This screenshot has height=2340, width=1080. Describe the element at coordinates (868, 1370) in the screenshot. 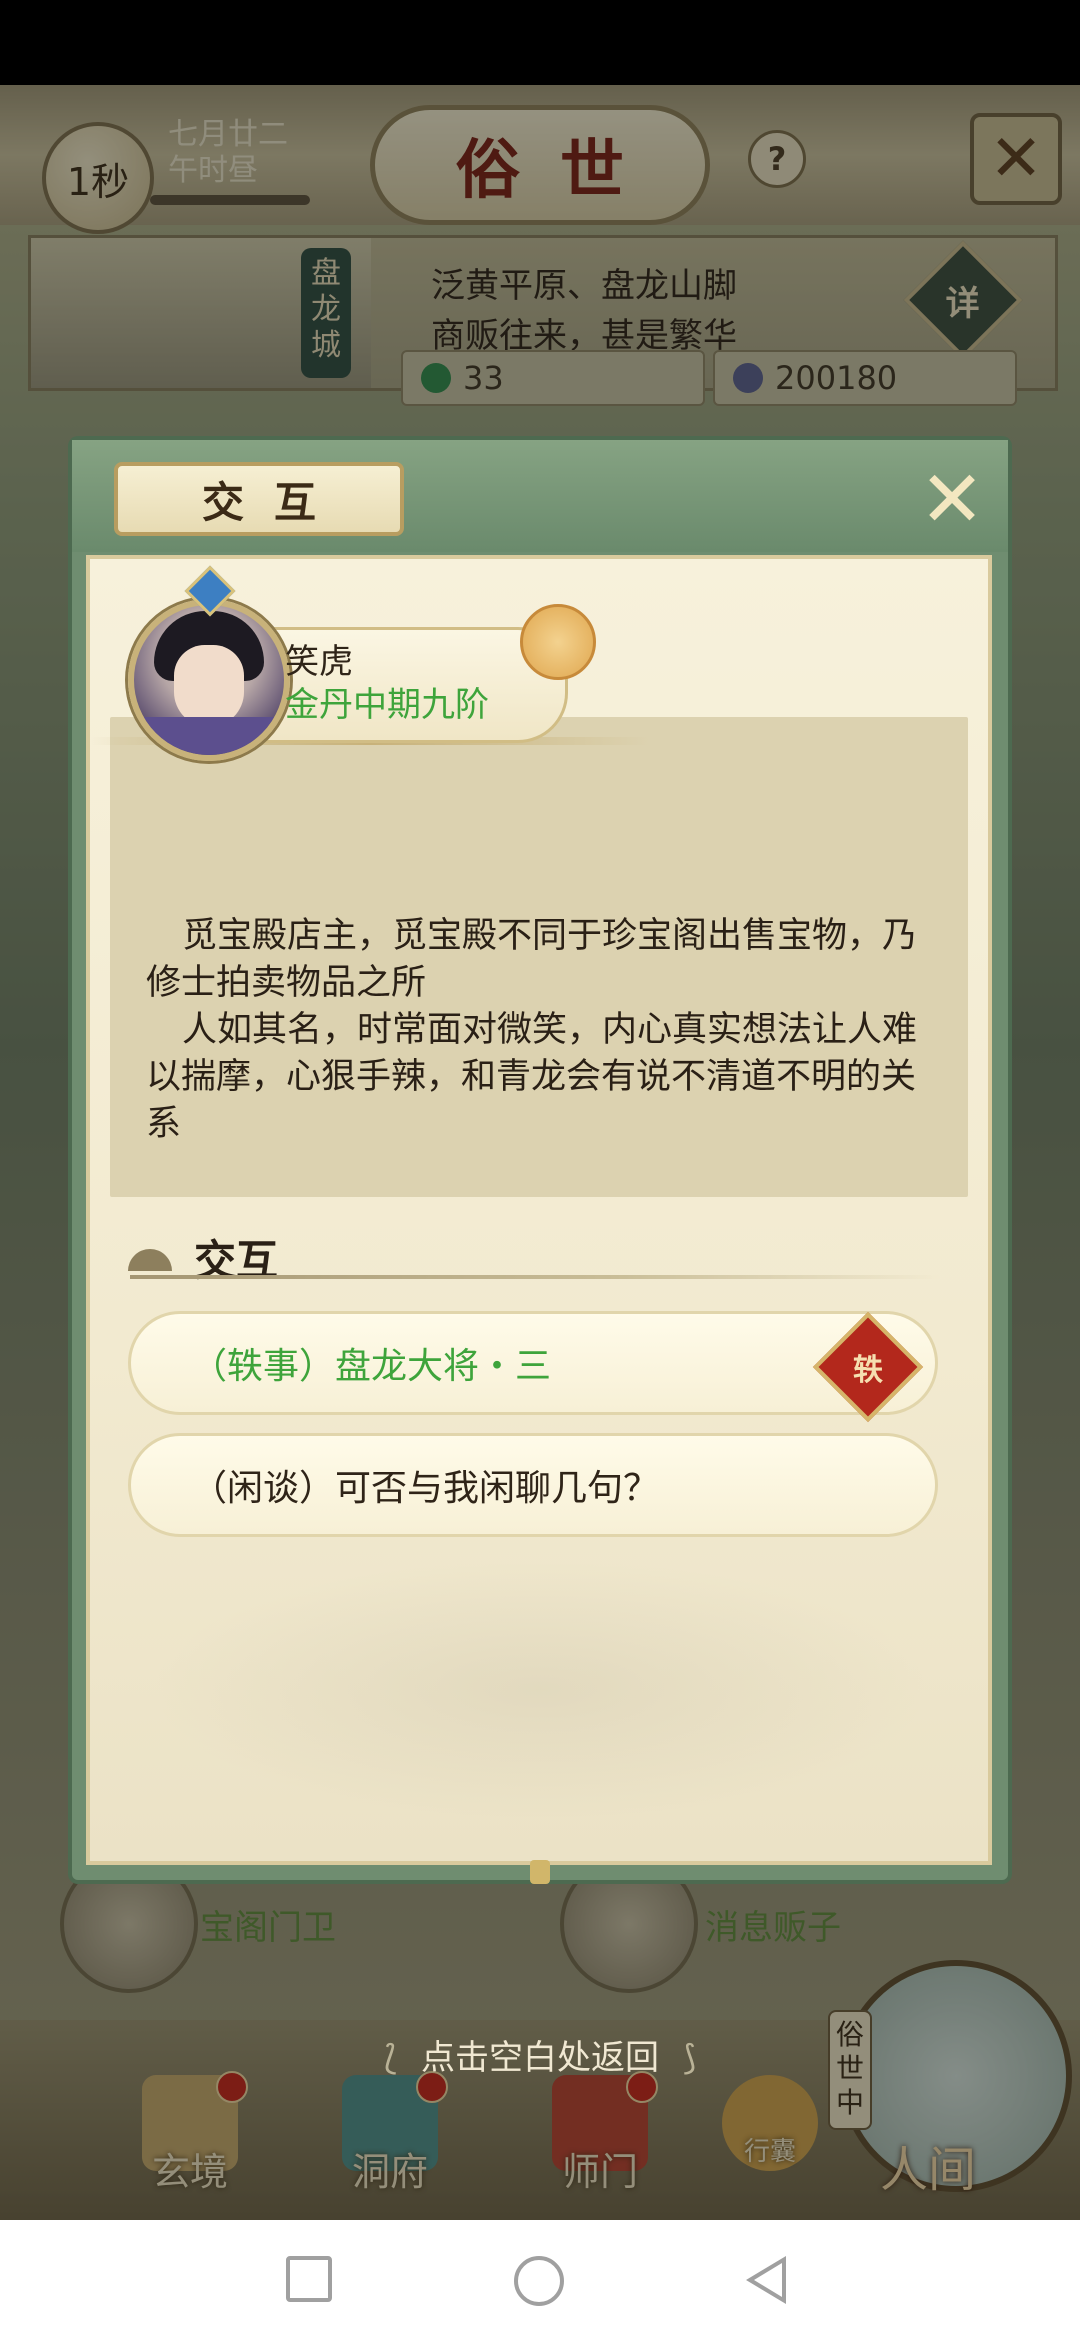

I see `anecdote-badge-label: 轶` at that location.